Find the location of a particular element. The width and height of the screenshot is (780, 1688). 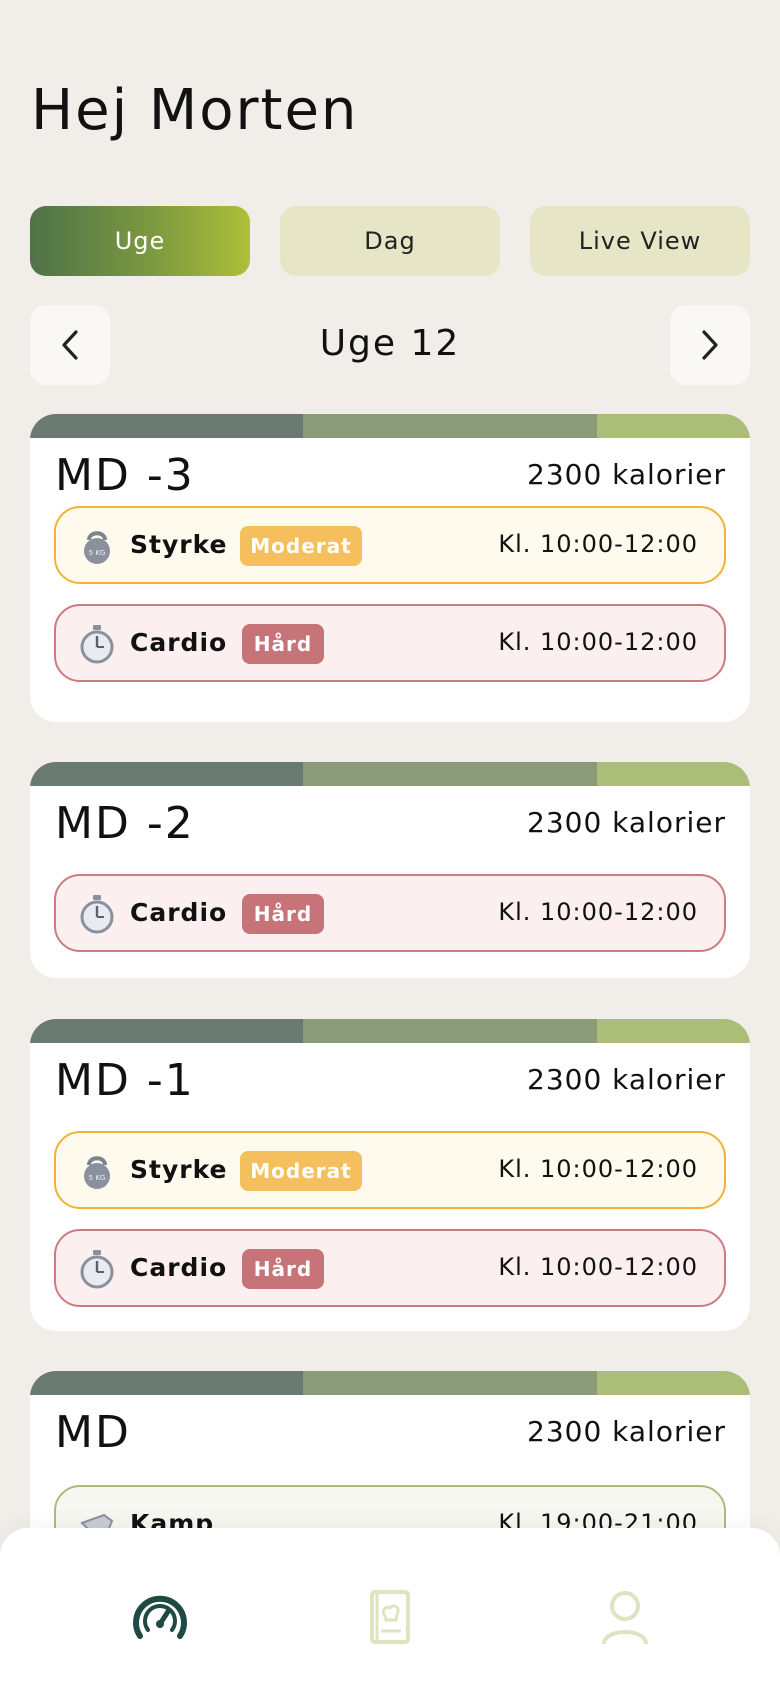

cookbook-icon is located at coordinates (390, 1617).